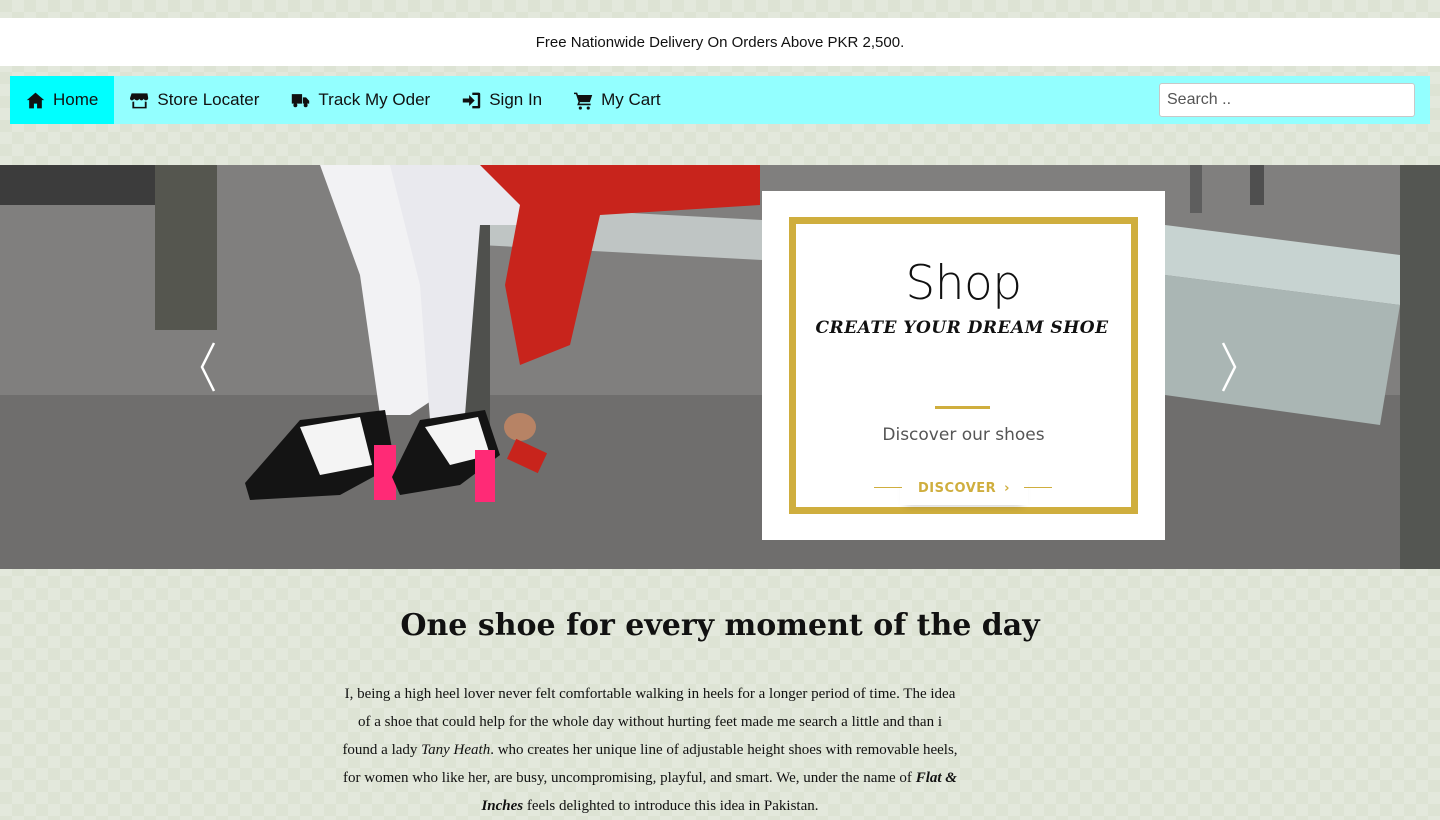 This screenshot has height=820, width=1440. What do you see at coordinates (208, 99) in the screenshot?
I see `nav-item-label: Store Locater` at bounding box center [208, 99].